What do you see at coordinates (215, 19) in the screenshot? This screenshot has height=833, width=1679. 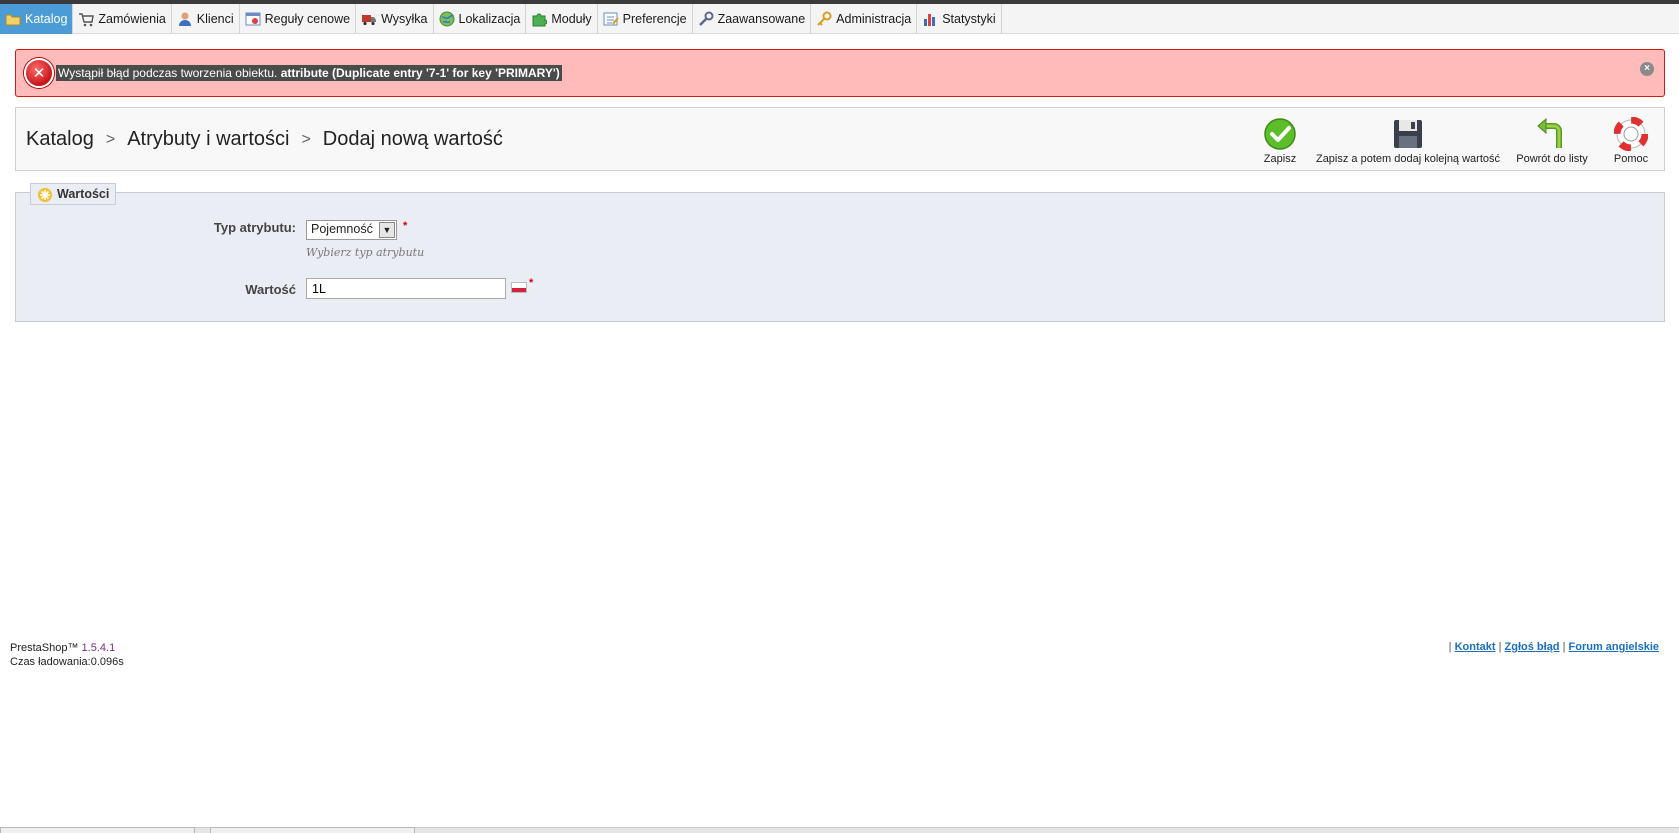 I see `nav-item-label: Klienci` at bounding box center [215, 19].